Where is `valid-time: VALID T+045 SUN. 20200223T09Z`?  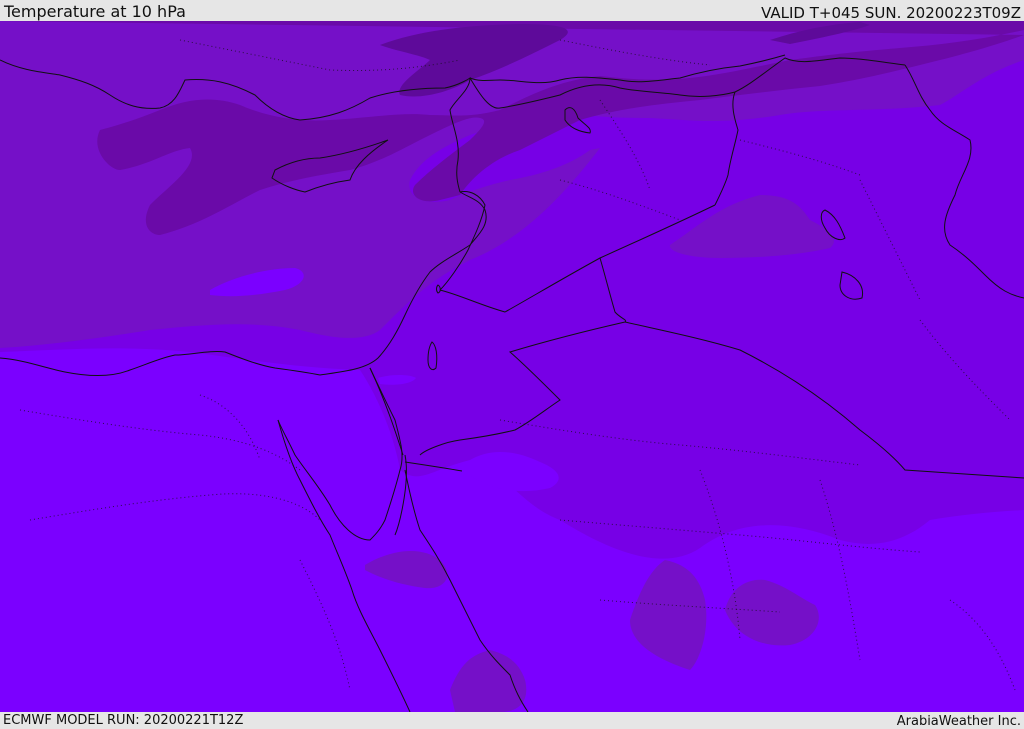 valid-time: VALID T+045 SUN. 20200223T09Z is located at coordinates (891, 13).